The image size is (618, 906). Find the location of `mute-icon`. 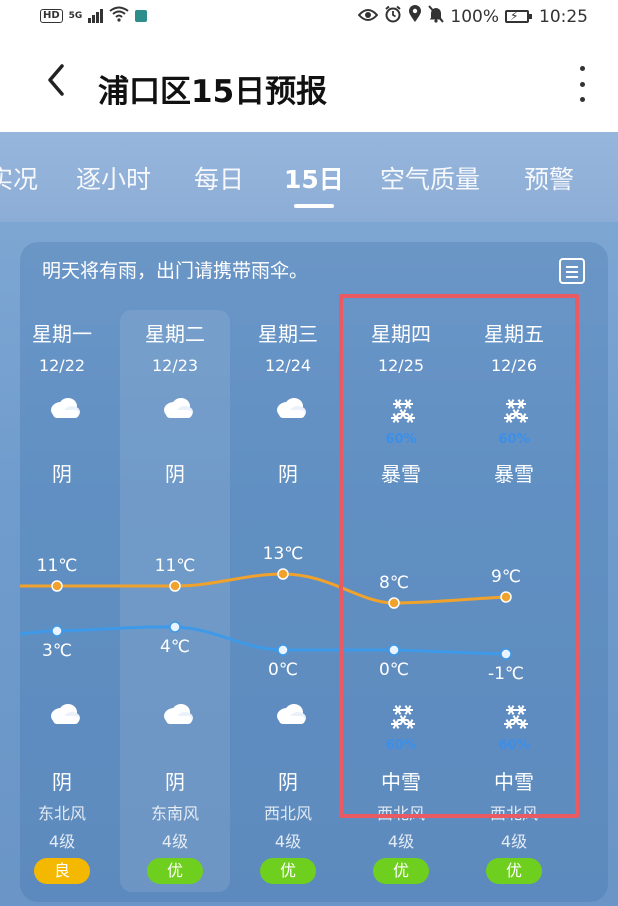

mute-icon is located at coordinates (436, 16).